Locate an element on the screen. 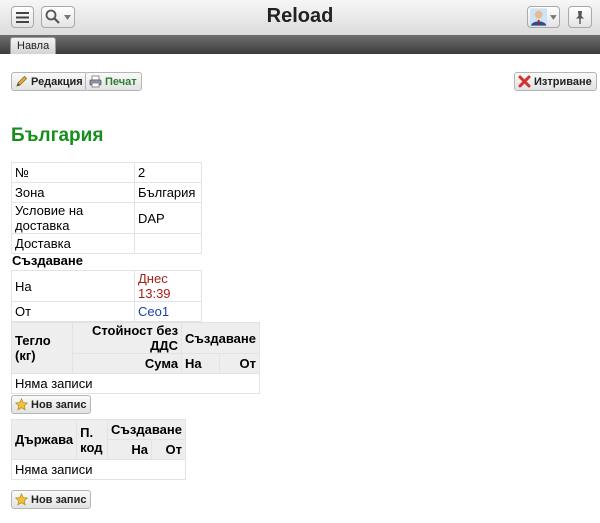 The height and width of the screenshot is (523, 600). row-value: 2 is located at coordinates (168, 172).